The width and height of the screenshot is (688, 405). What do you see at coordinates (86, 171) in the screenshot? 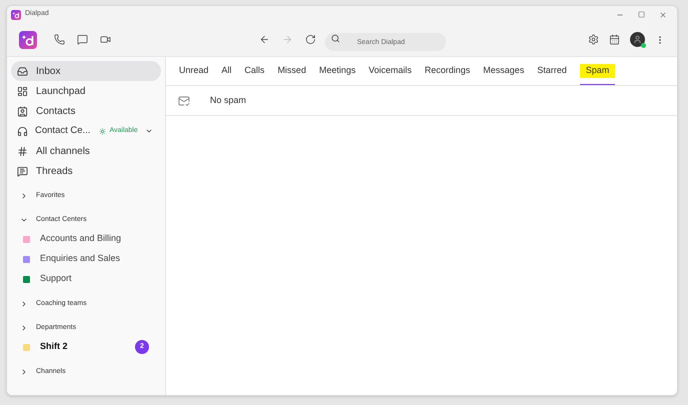
I see `sidebar-item: Threads` at bounding box center [86, 171].